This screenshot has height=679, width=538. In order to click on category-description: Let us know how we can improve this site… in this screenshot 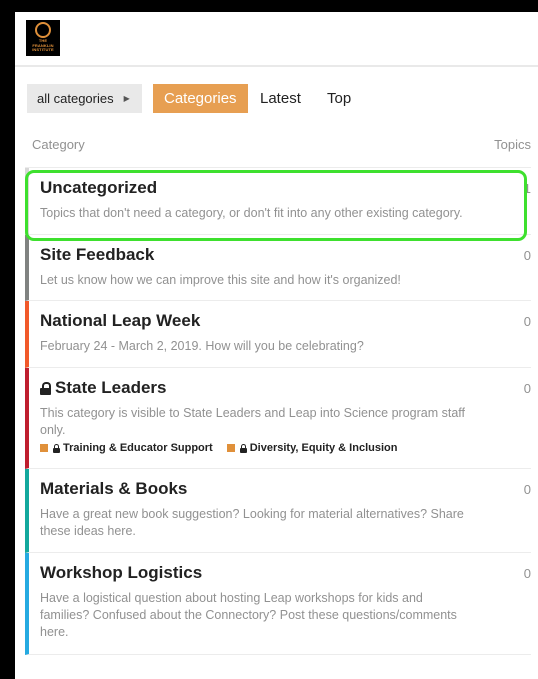, I will do `click(220, 280)`.